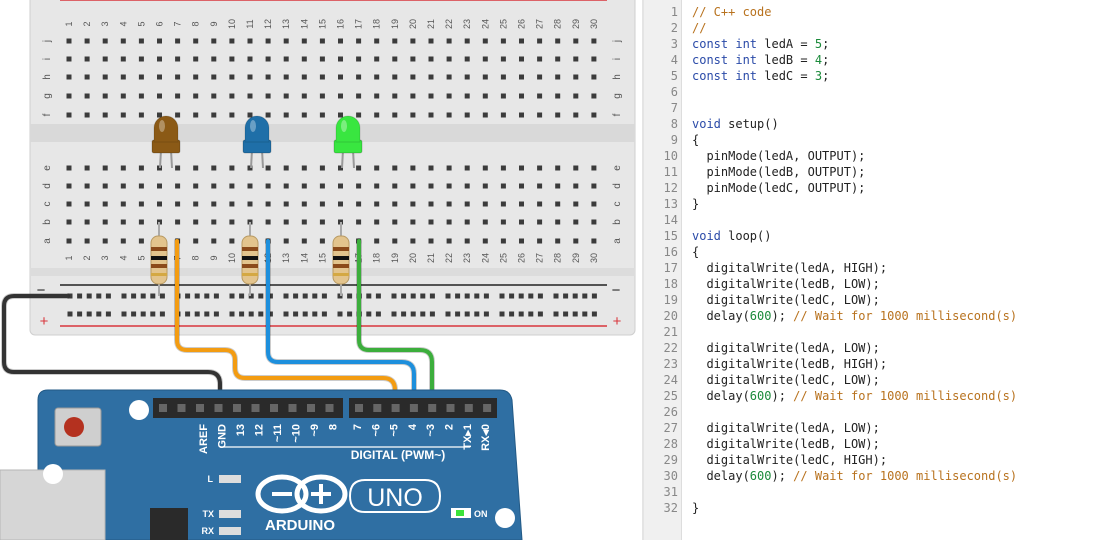 The width and height of the screenshot is (1103, 540). I want to click on row-letter: d, so click(47, 186).